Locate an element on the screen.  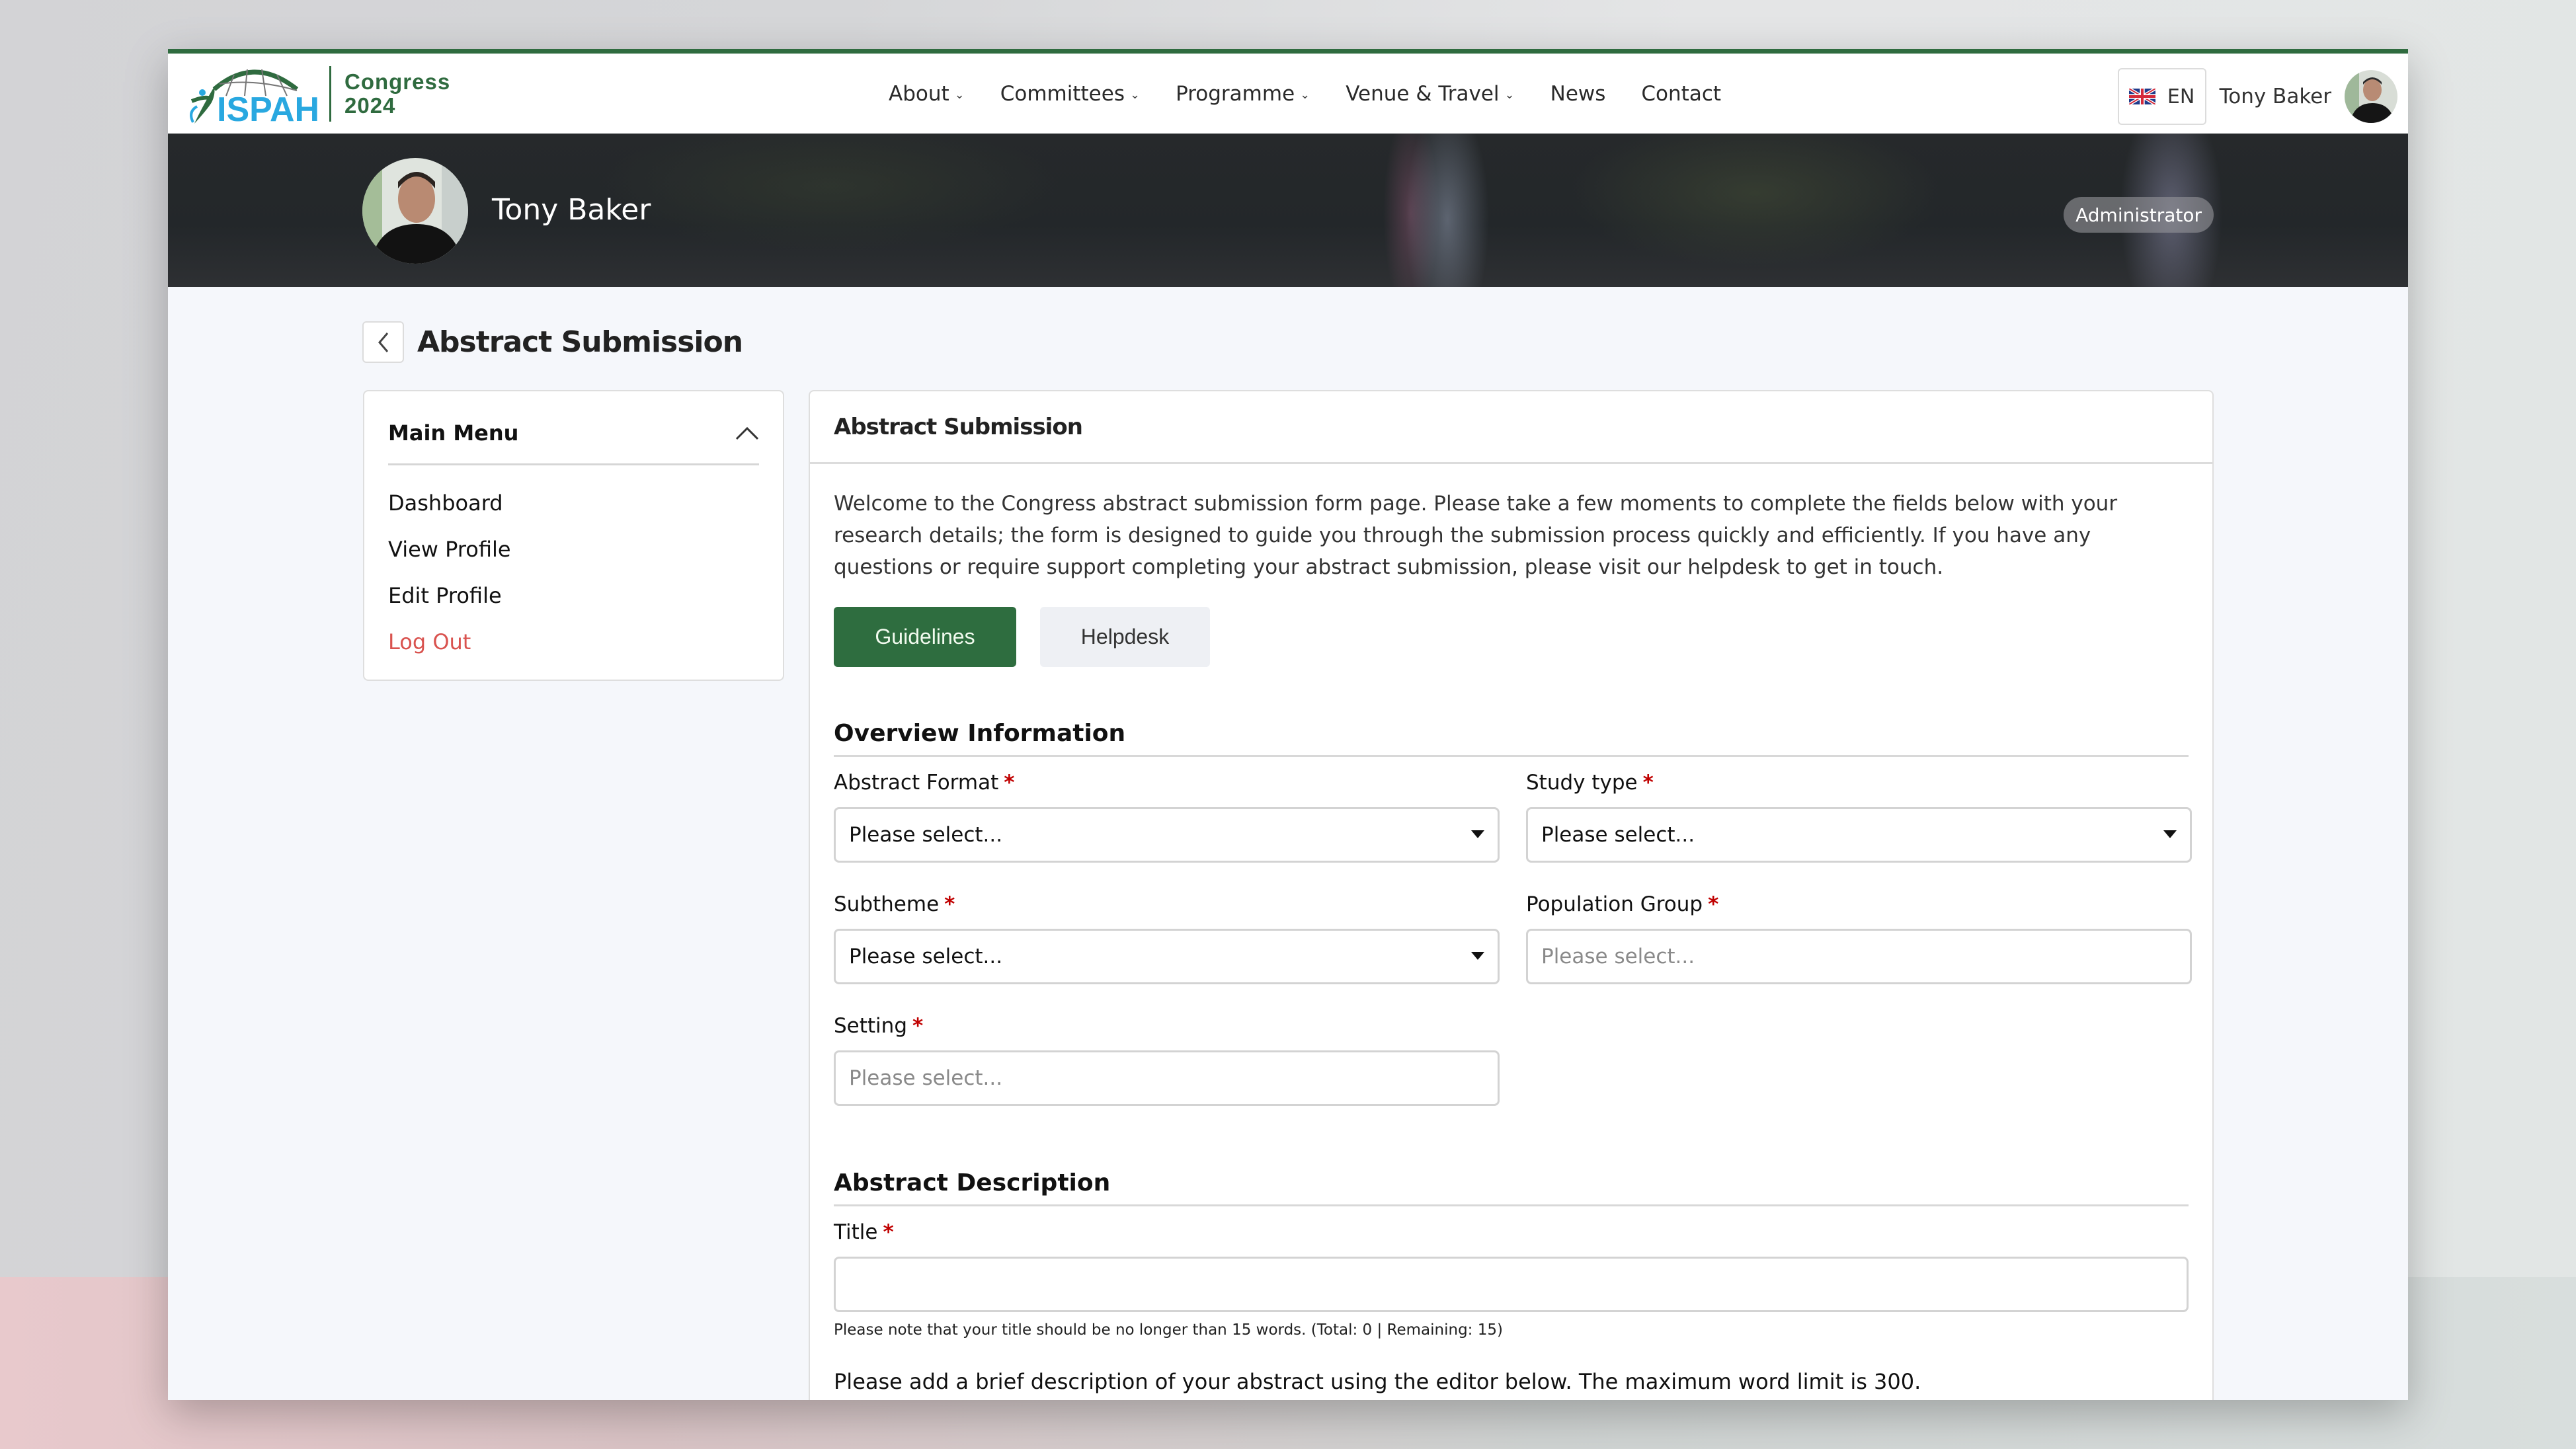
profile-banner: Tony Baker Administrator is located at coordinates (1288, 211).